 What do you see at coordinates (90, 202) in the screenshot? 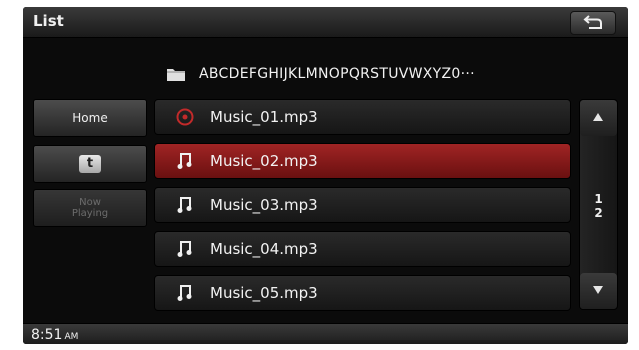
I see `now-playing-line1: Now` at bounding box center [90, 202].